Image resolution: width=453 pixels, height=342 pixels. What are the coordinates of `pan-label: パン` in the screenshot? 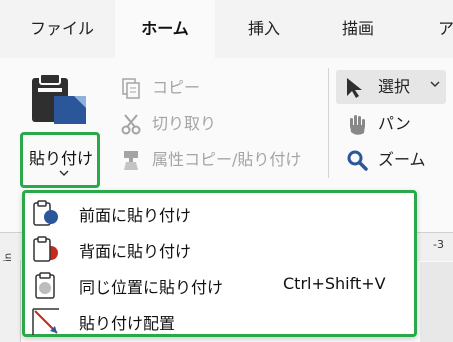 It's located at (394, 123).